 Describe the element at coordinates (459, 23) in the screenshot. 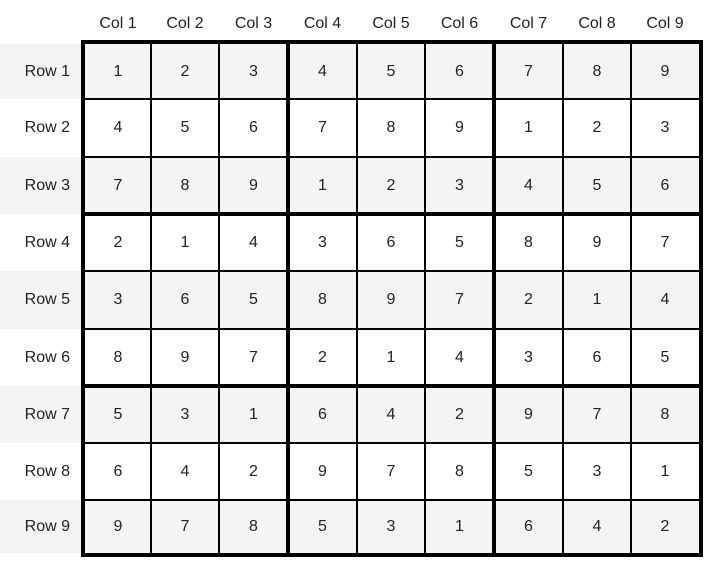

I see `column-header: Col 6` at that location.